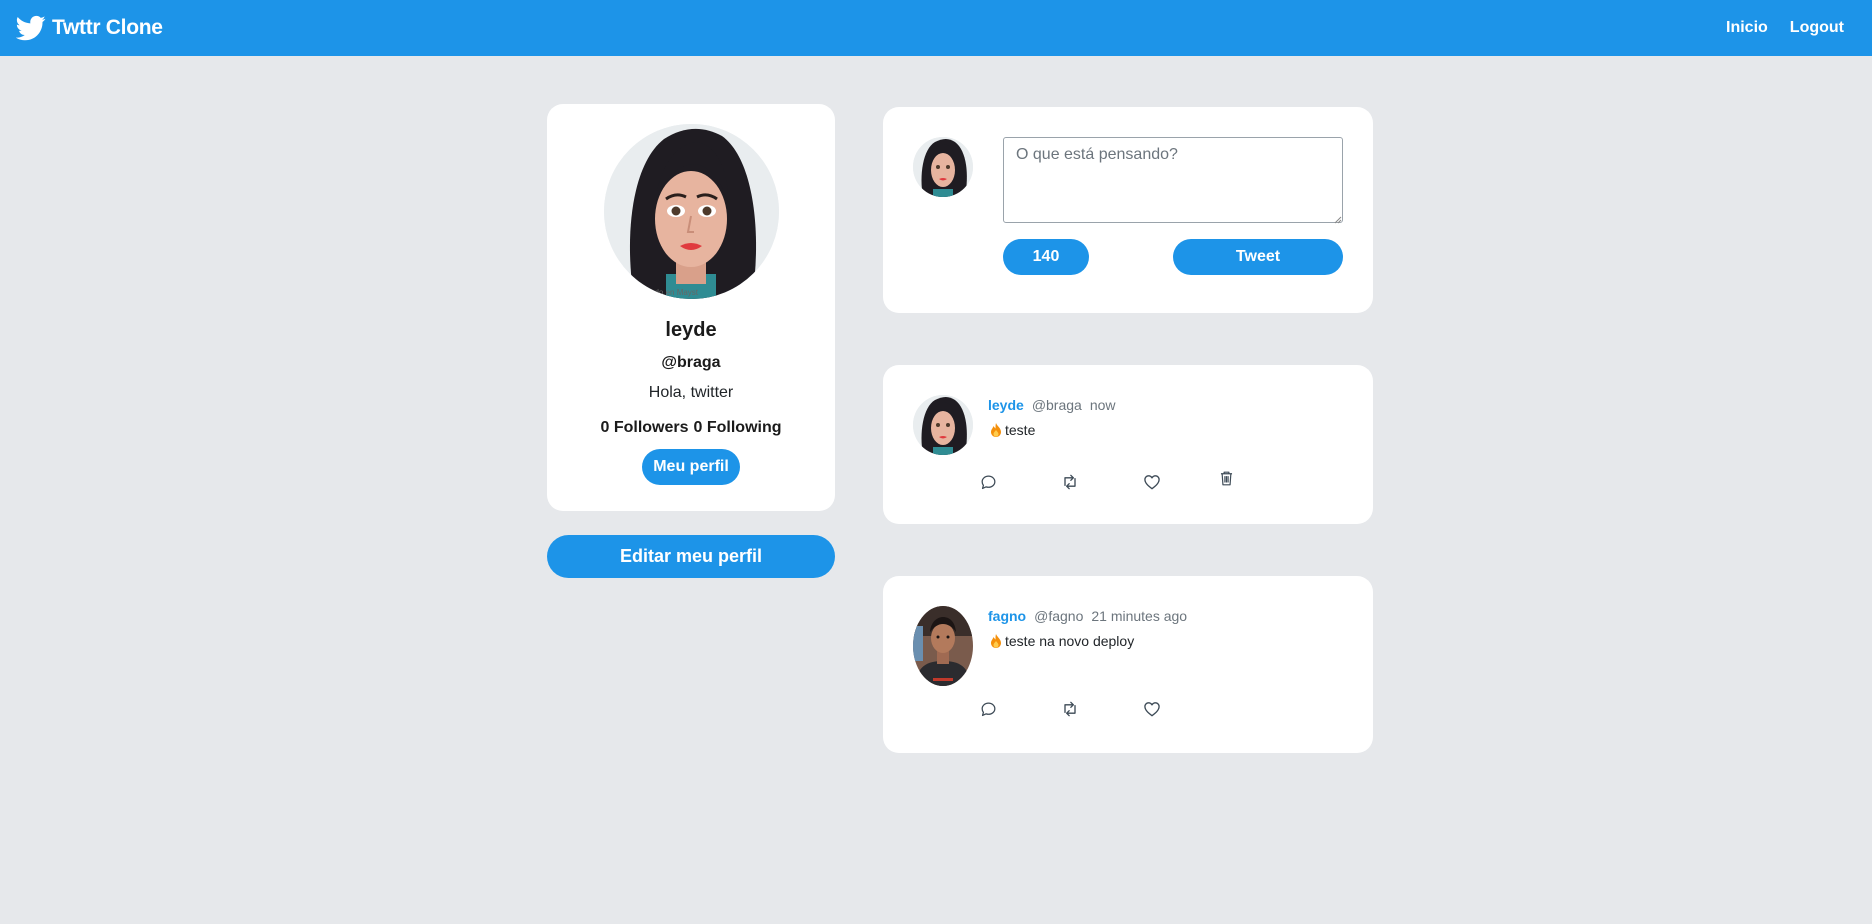 Image resolution: width=1872 pixels, height=924 pixels. What do you see at coordinates (1337, 217) in the screenshot?
I see `resize-grip-icon` at bounding box center [1337, 217].